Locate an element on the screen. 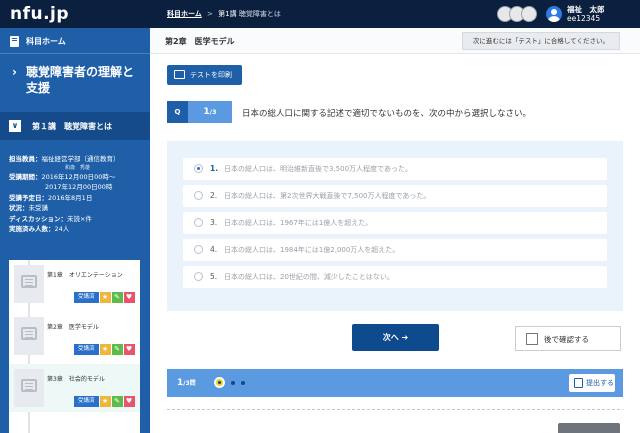  answer-option: 2. 日本の総人口は、第2次世界大戦直後で7,500万人程度であった。 is located at coordinates (395, 196).